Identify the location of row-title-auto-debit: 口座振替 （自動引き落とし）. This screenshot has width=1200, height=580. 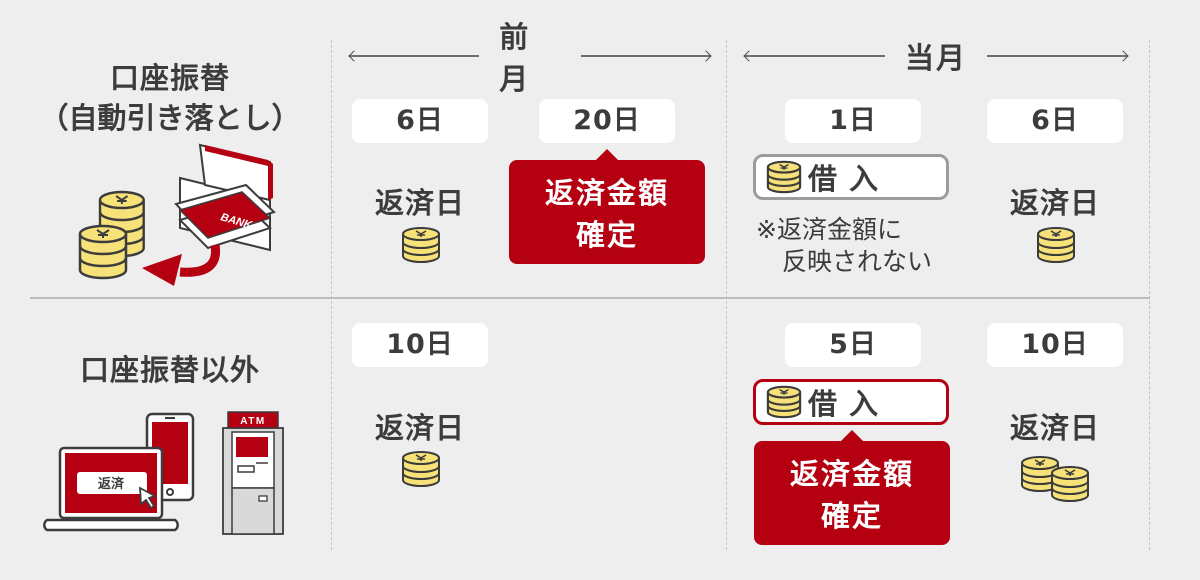
(170, 98).